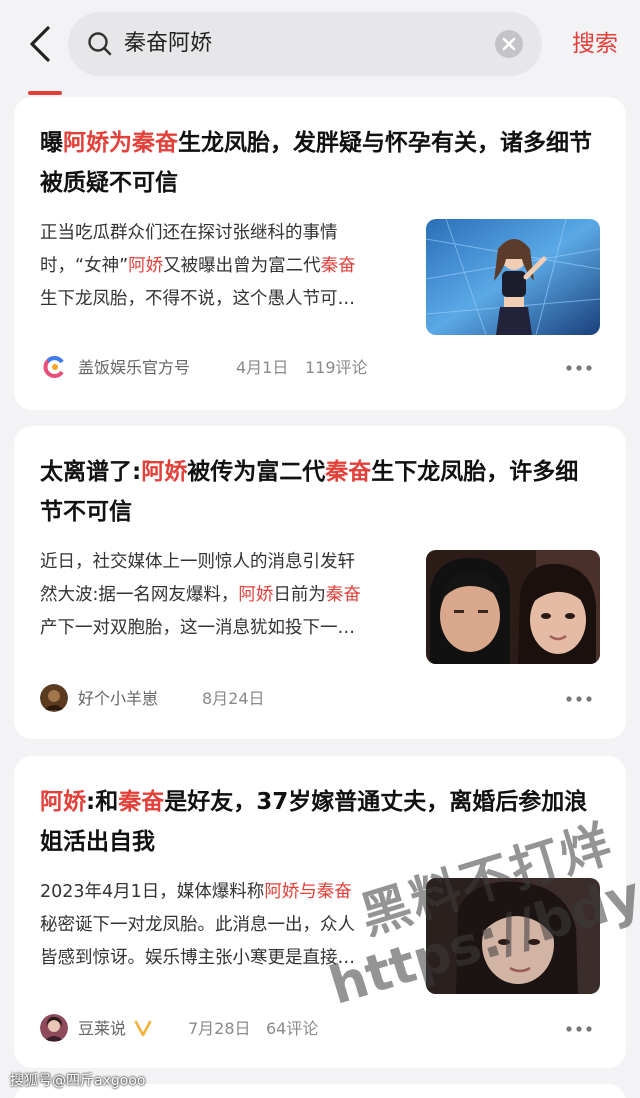 Image resolution: width=640 pixels, height=1098 pixels. I want to click on back-button, so click(42, 44).